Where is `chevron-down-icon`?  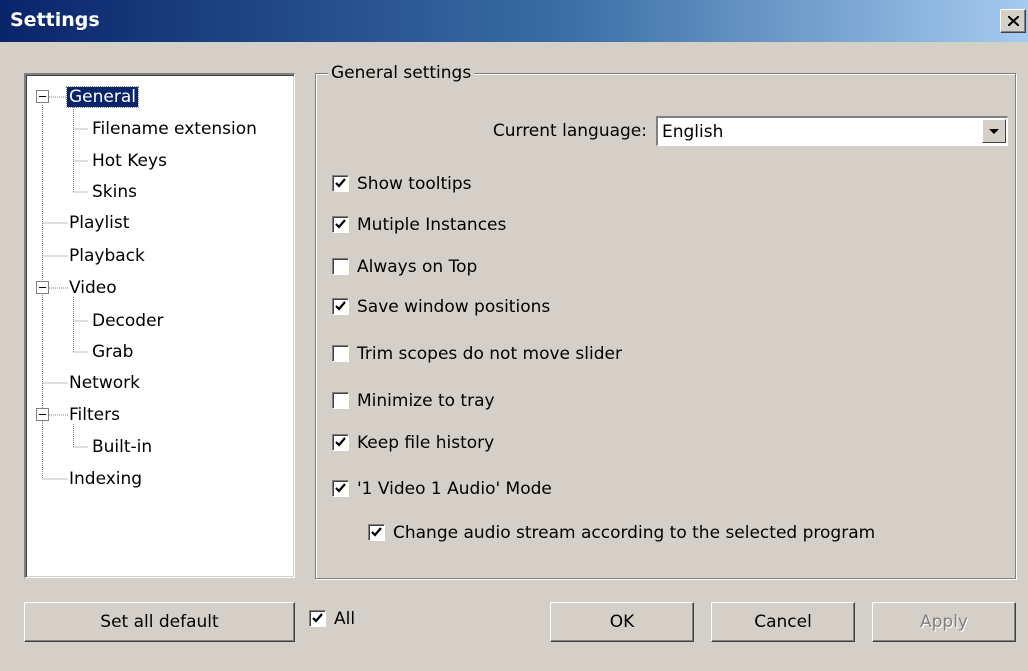
chevron-down-icon is located at coordinates (994, 131).